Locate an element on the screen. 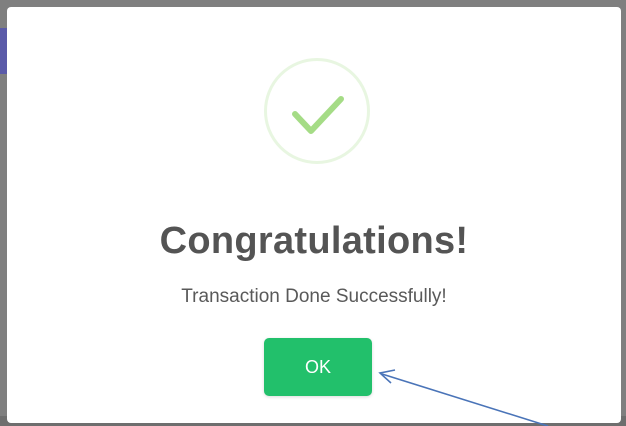 Image resolution: width=626 pixels, height=426 pixels. ok-button: OK is located at coordinates (318, 367).